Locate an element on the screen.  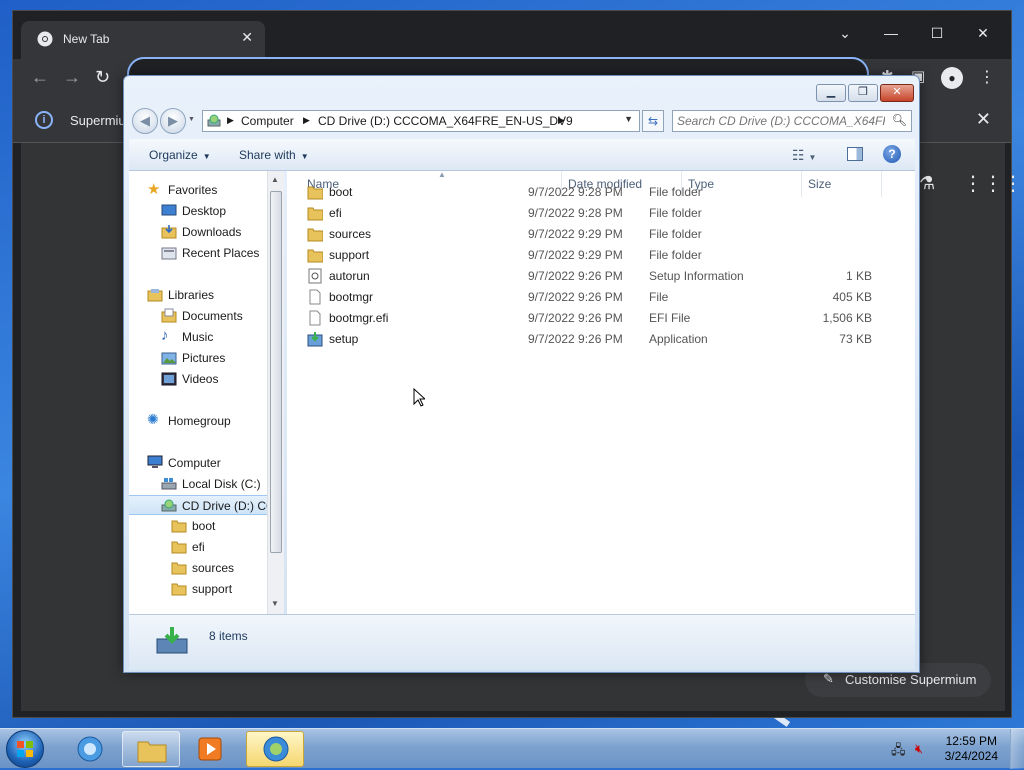
clock-time: 12:59 PM is located at coordinates (971, 741).